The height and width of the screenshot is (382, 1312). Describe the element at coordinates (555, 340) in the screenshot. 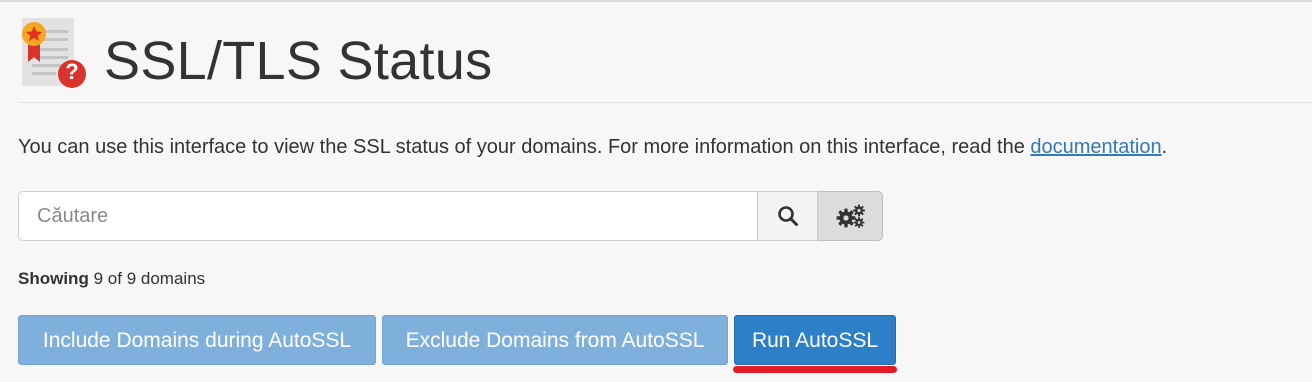

I see `exclude-domains-button: Exclude Domains from AutoSSL` at that location.